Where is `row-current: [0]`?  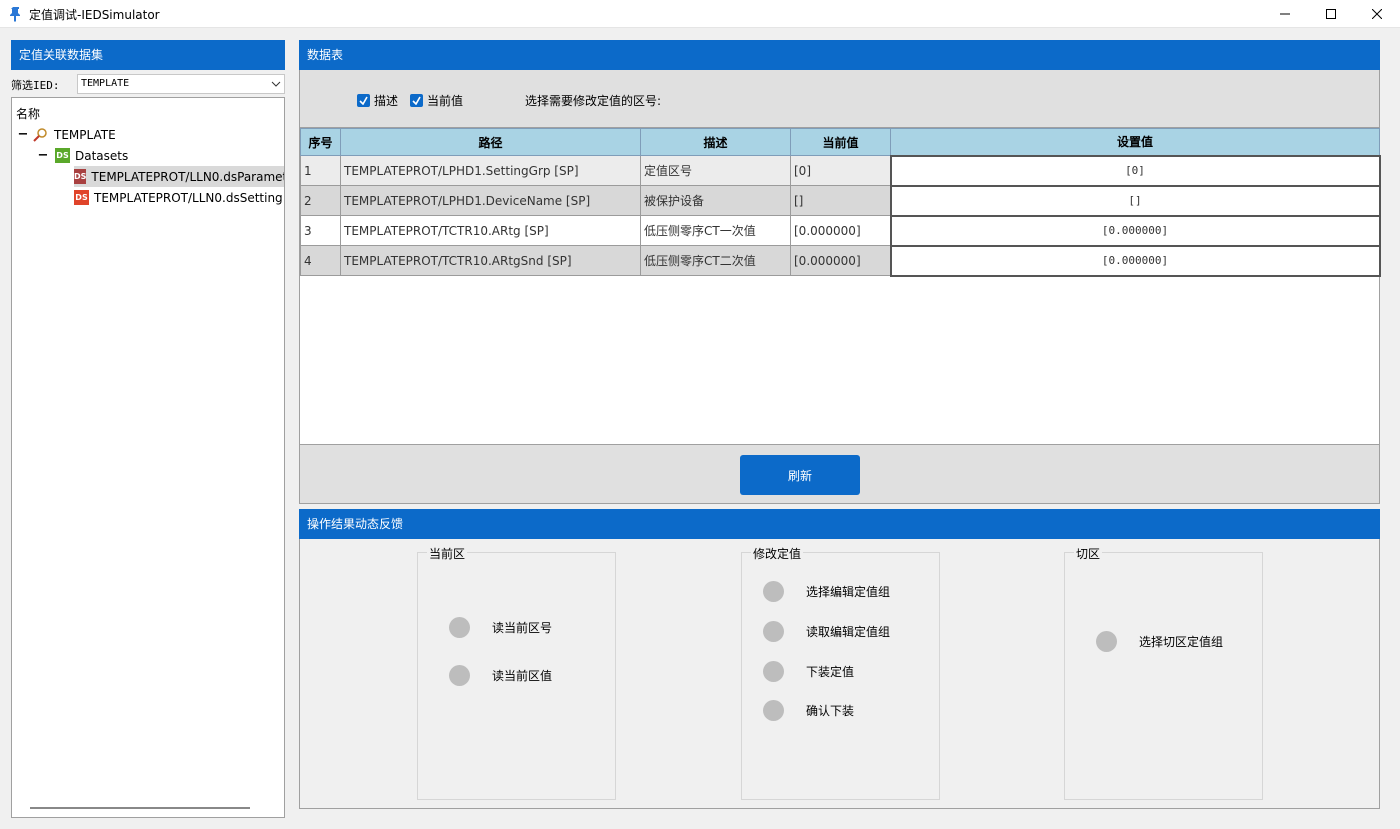
row-current: [0] is located at coordinates (840, 170).